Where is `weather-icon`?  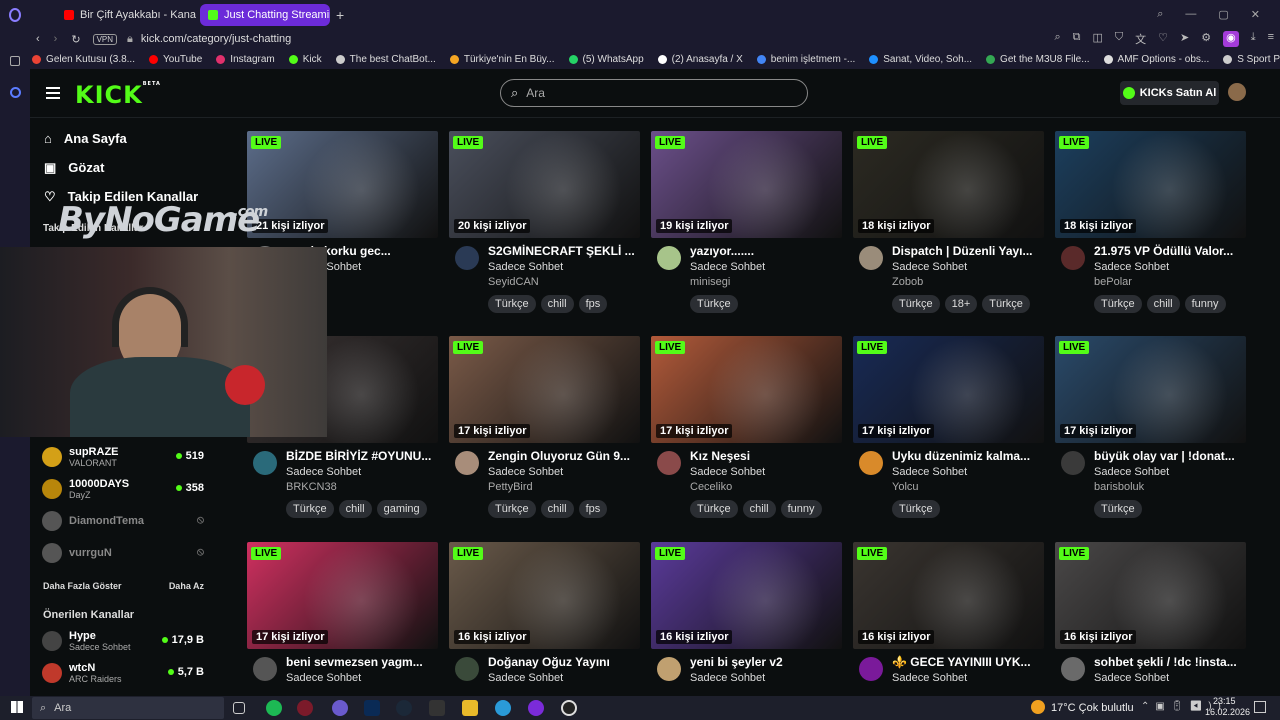 weather-icon is located at coordinates (1038, 707).